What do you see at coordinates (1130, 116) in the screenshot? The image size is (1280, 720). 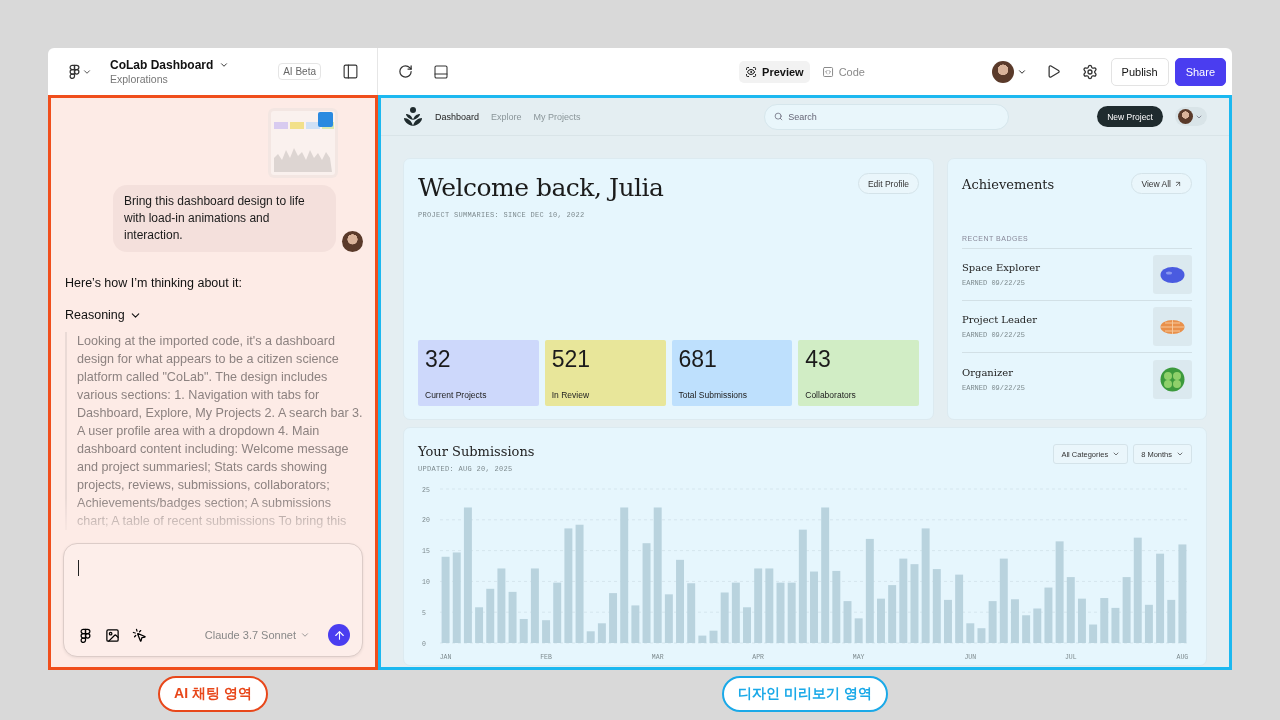 I see `new-project-button: New Project` at bounding box center [1130, 116].